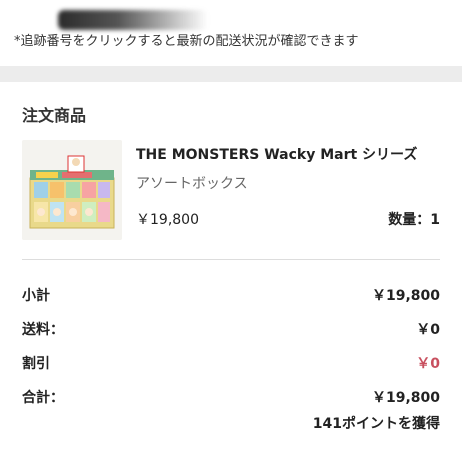 The image size is (462, 462). I want to click on shipping-value: ￥0, so click(428, 330).